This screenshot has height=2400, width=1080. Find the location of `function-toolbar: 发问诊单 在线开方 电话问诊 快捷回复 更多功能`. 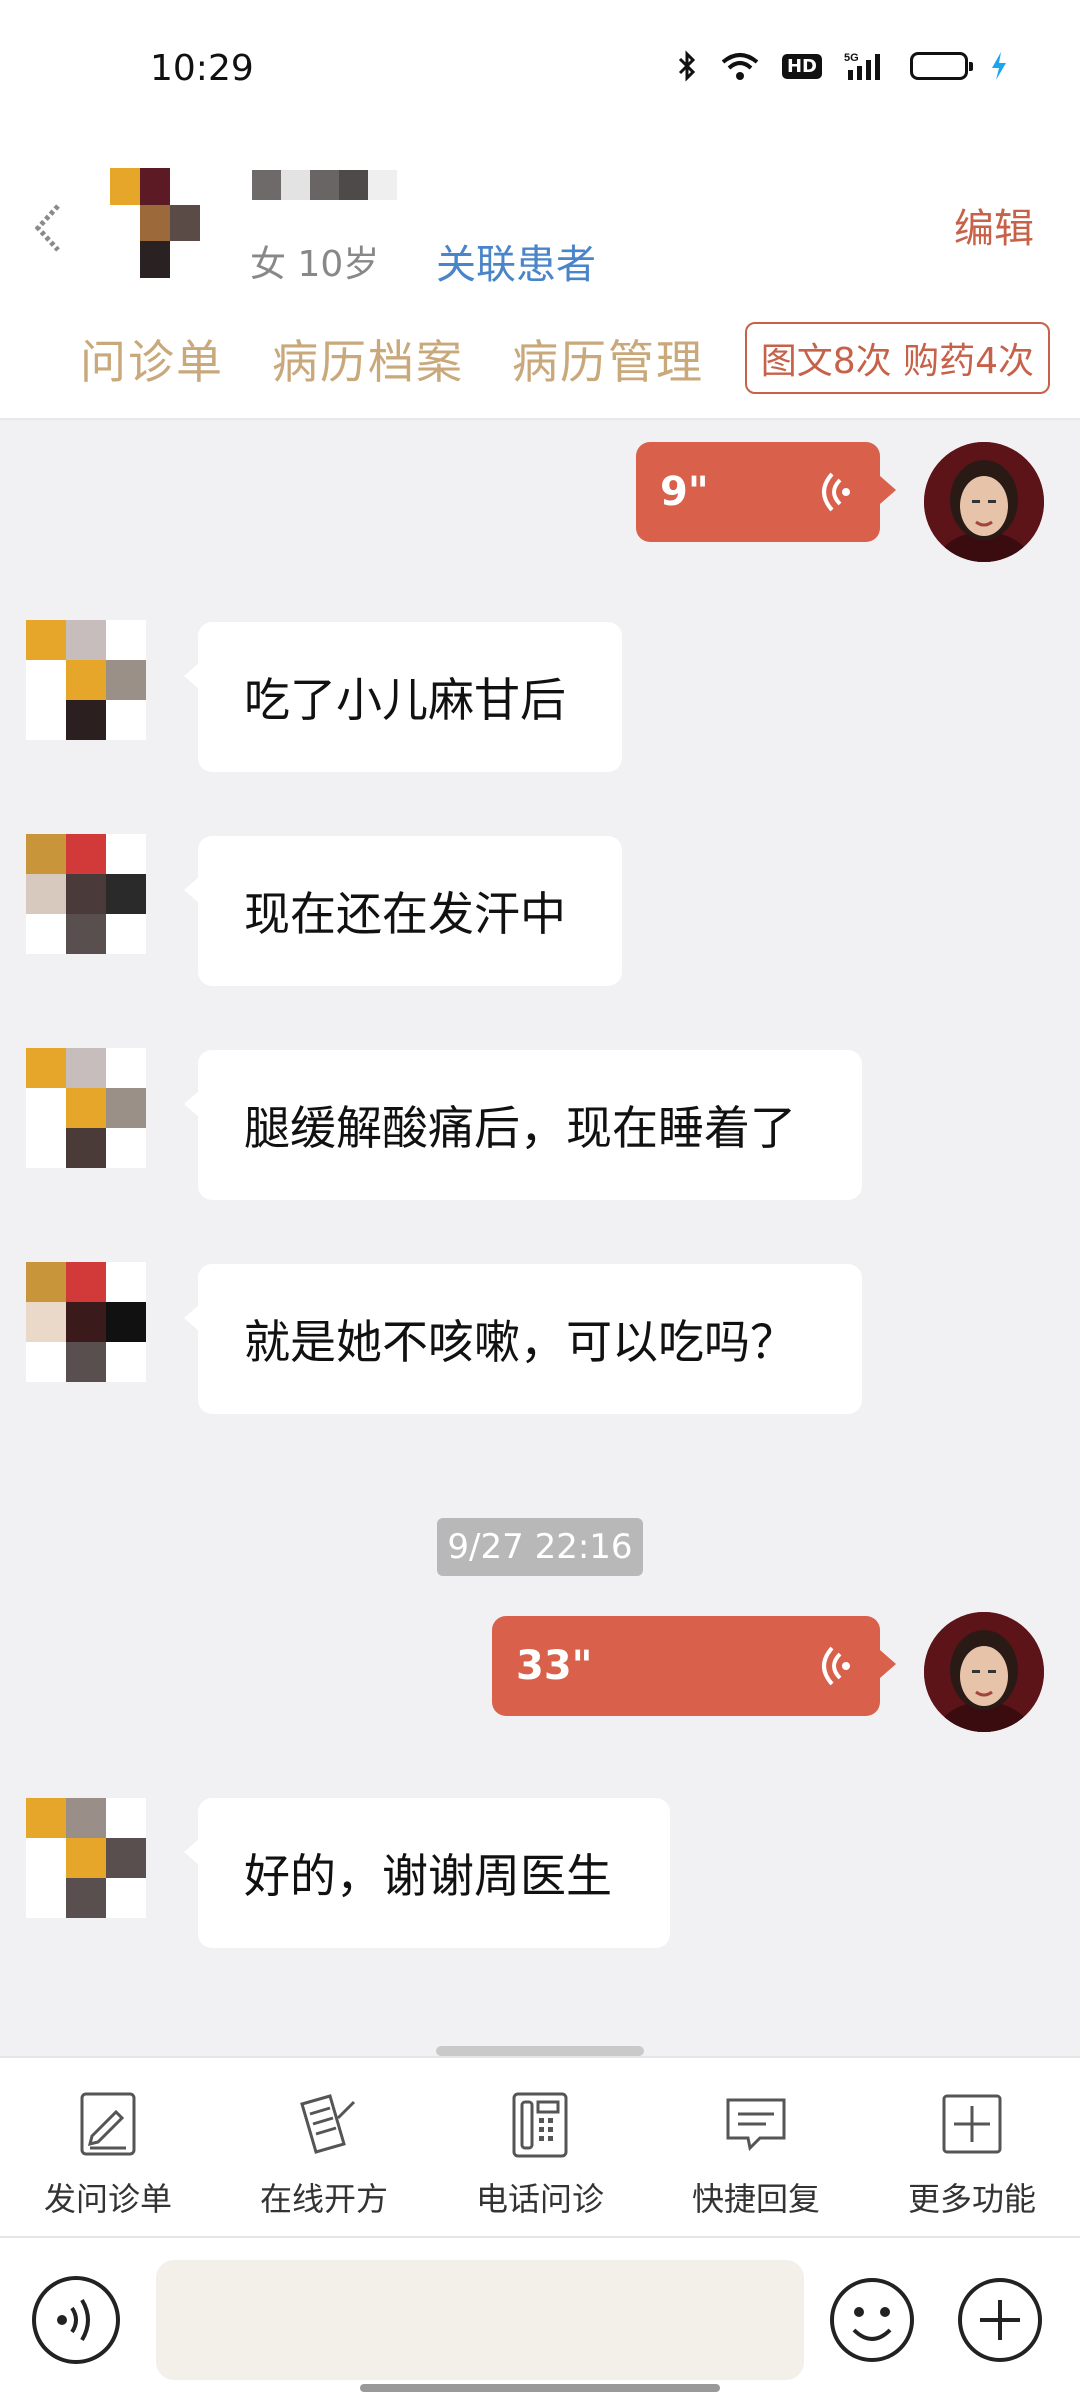

function-toolbar: 发问诊单 在线开方 电话问诊 快捷回复 更多功能 is located at coordinates (540, 2147).